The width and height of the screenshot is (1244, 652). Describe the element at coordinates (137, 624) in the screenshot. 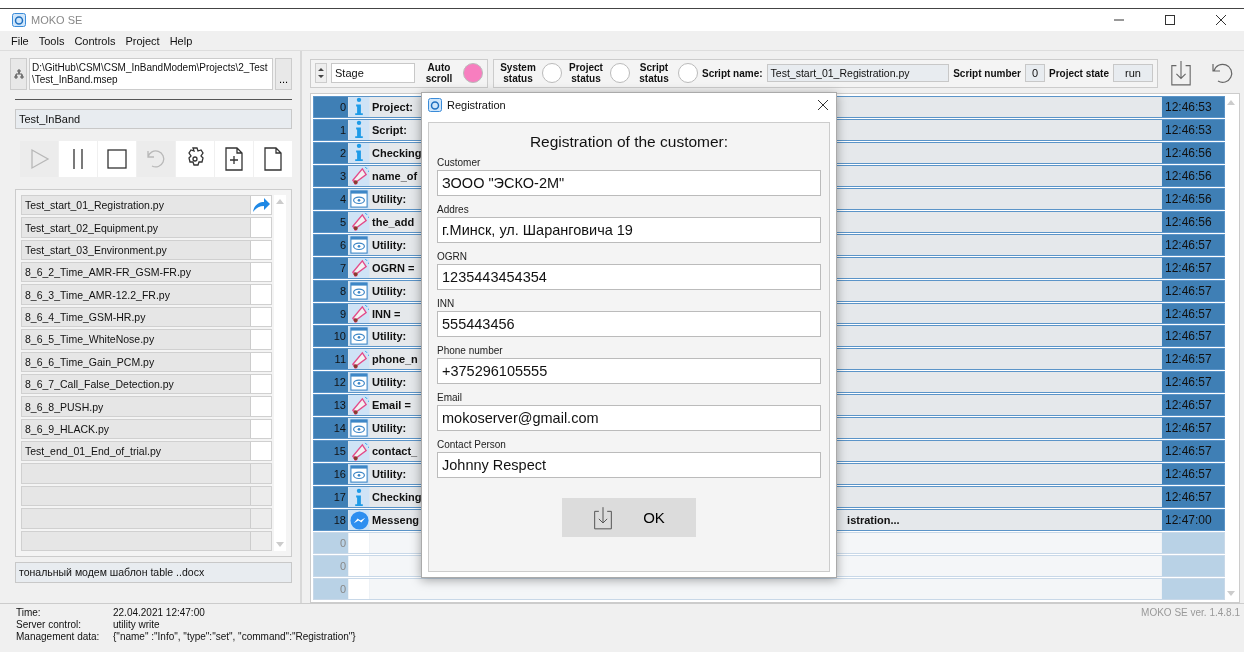

I see `status-value: utility write` at that location.